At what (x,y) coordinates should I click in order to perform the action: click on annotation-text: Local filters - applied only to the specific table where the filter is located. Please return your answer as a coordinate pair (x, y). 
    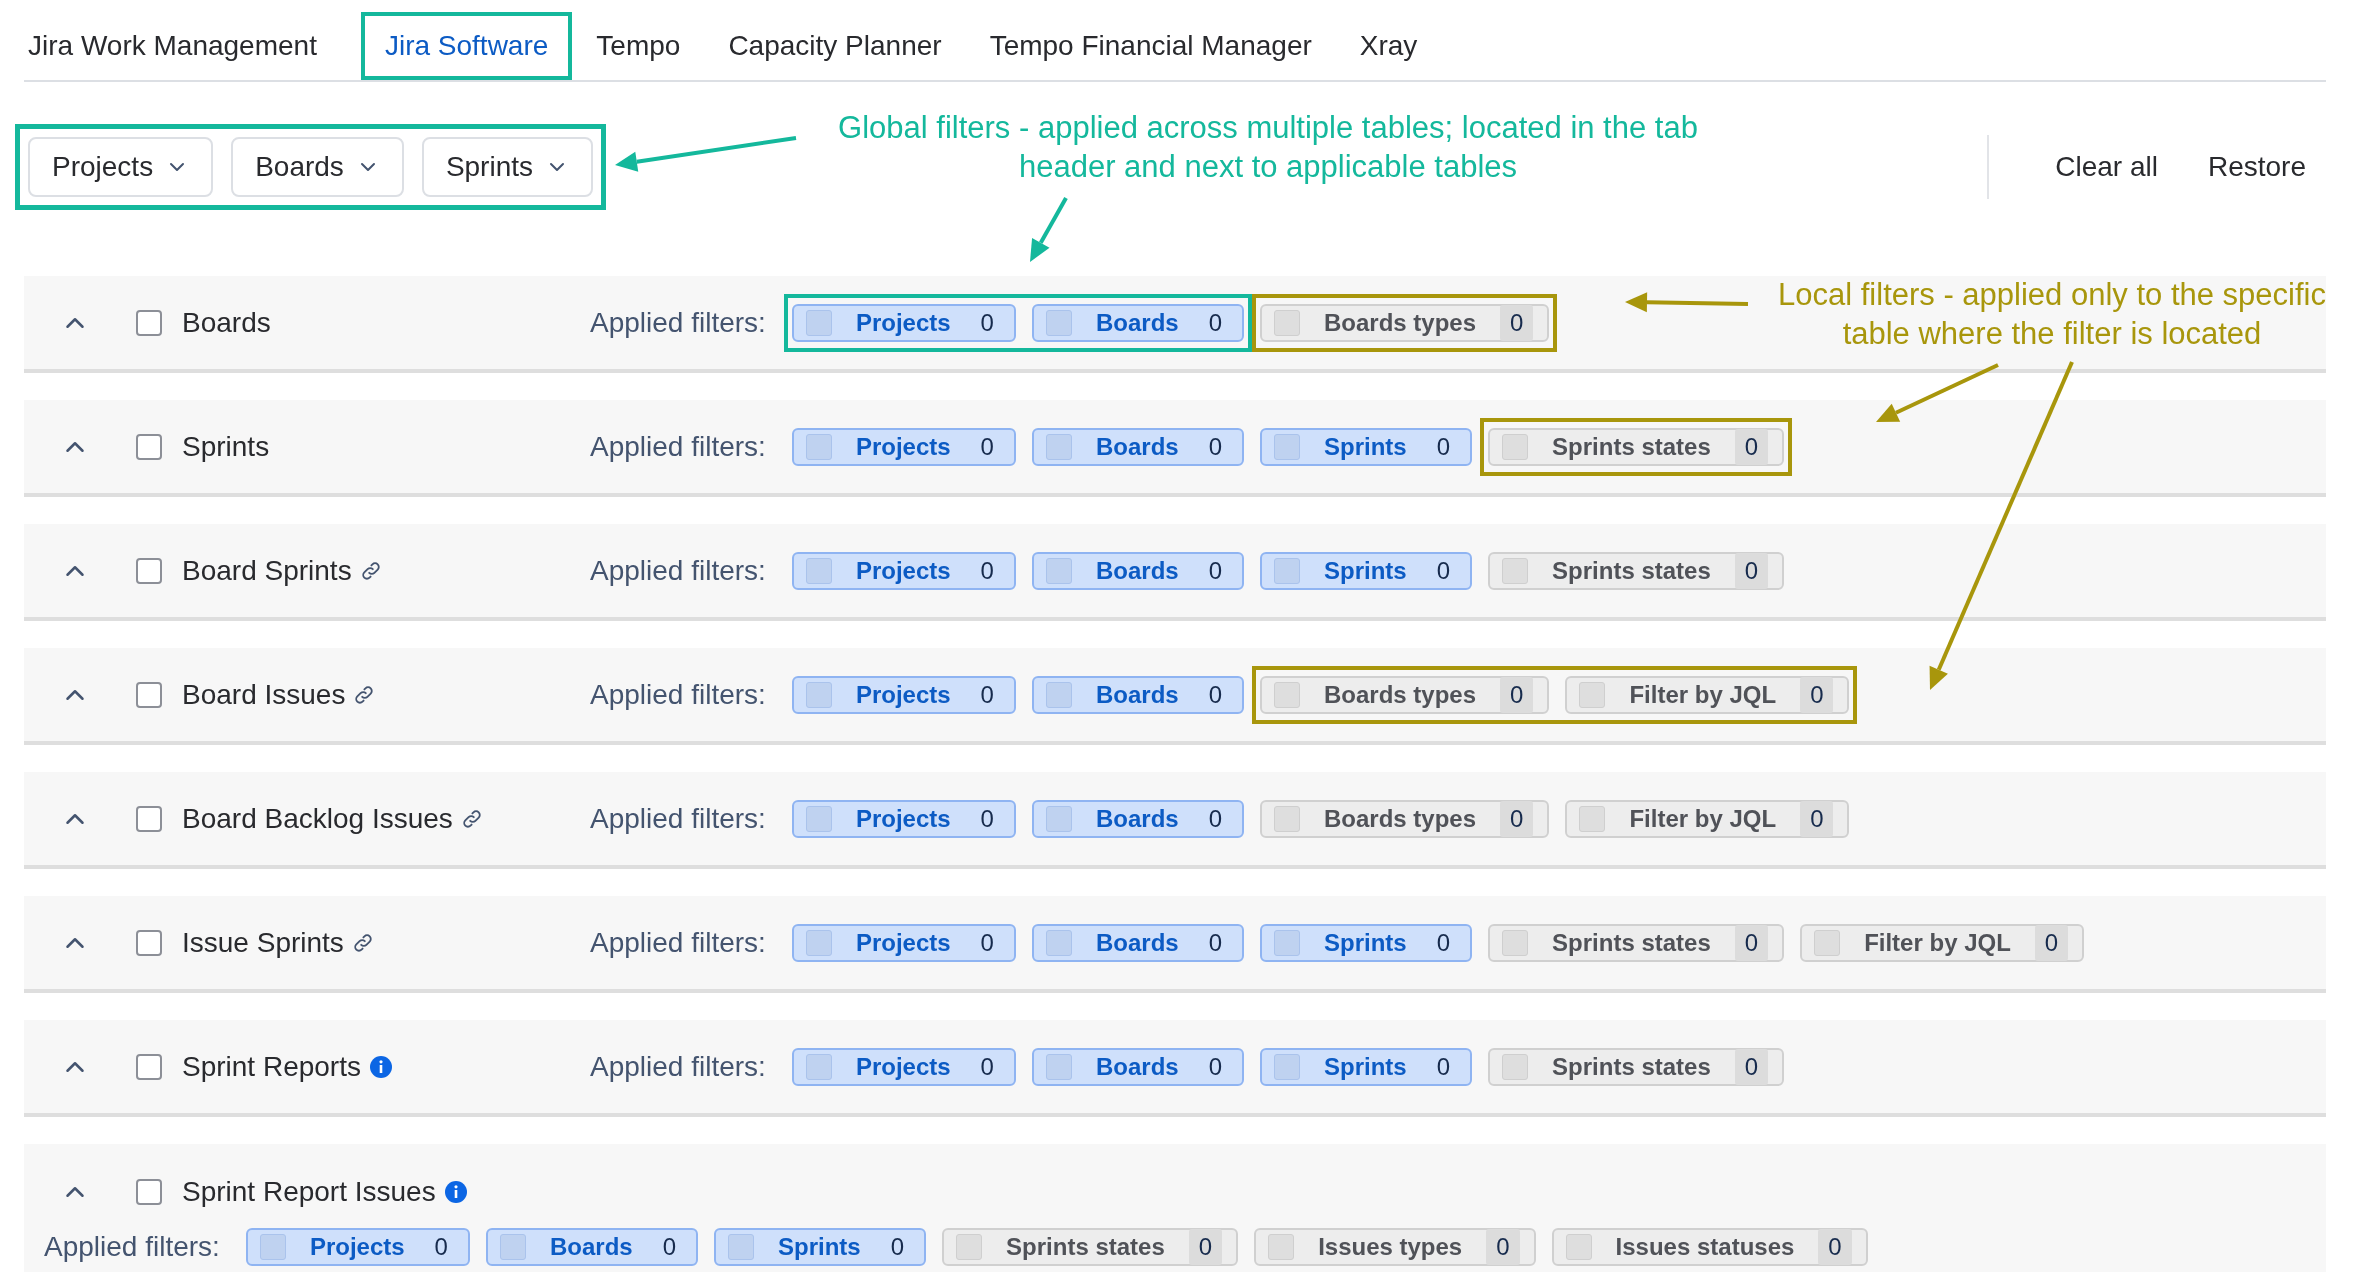
    Looking at the image, I should click on (2052, 314).